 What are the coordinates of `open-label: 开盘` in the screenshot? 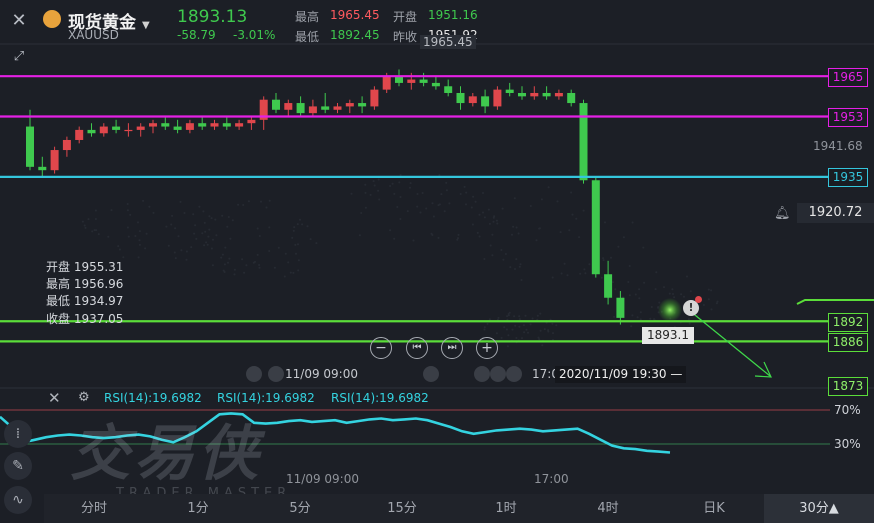 It's located at (405, 16).